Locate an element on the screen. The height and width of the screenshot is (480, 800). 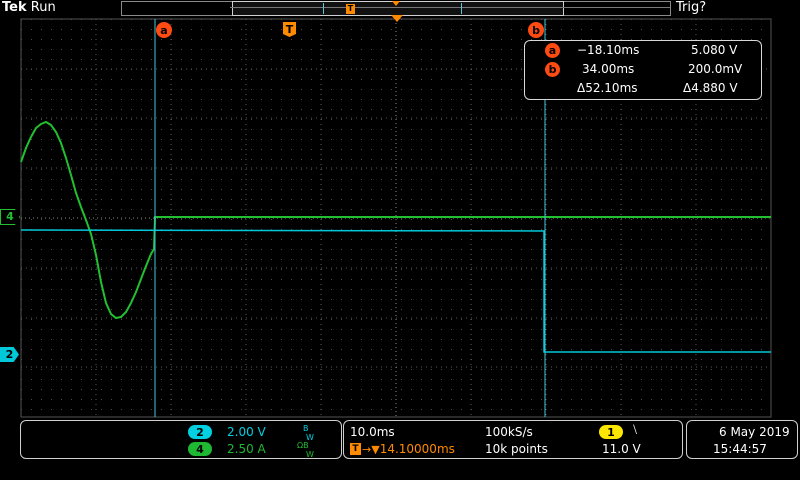
cursor-delta-time: Δ52.10ms is located at coordinates (607, 88).